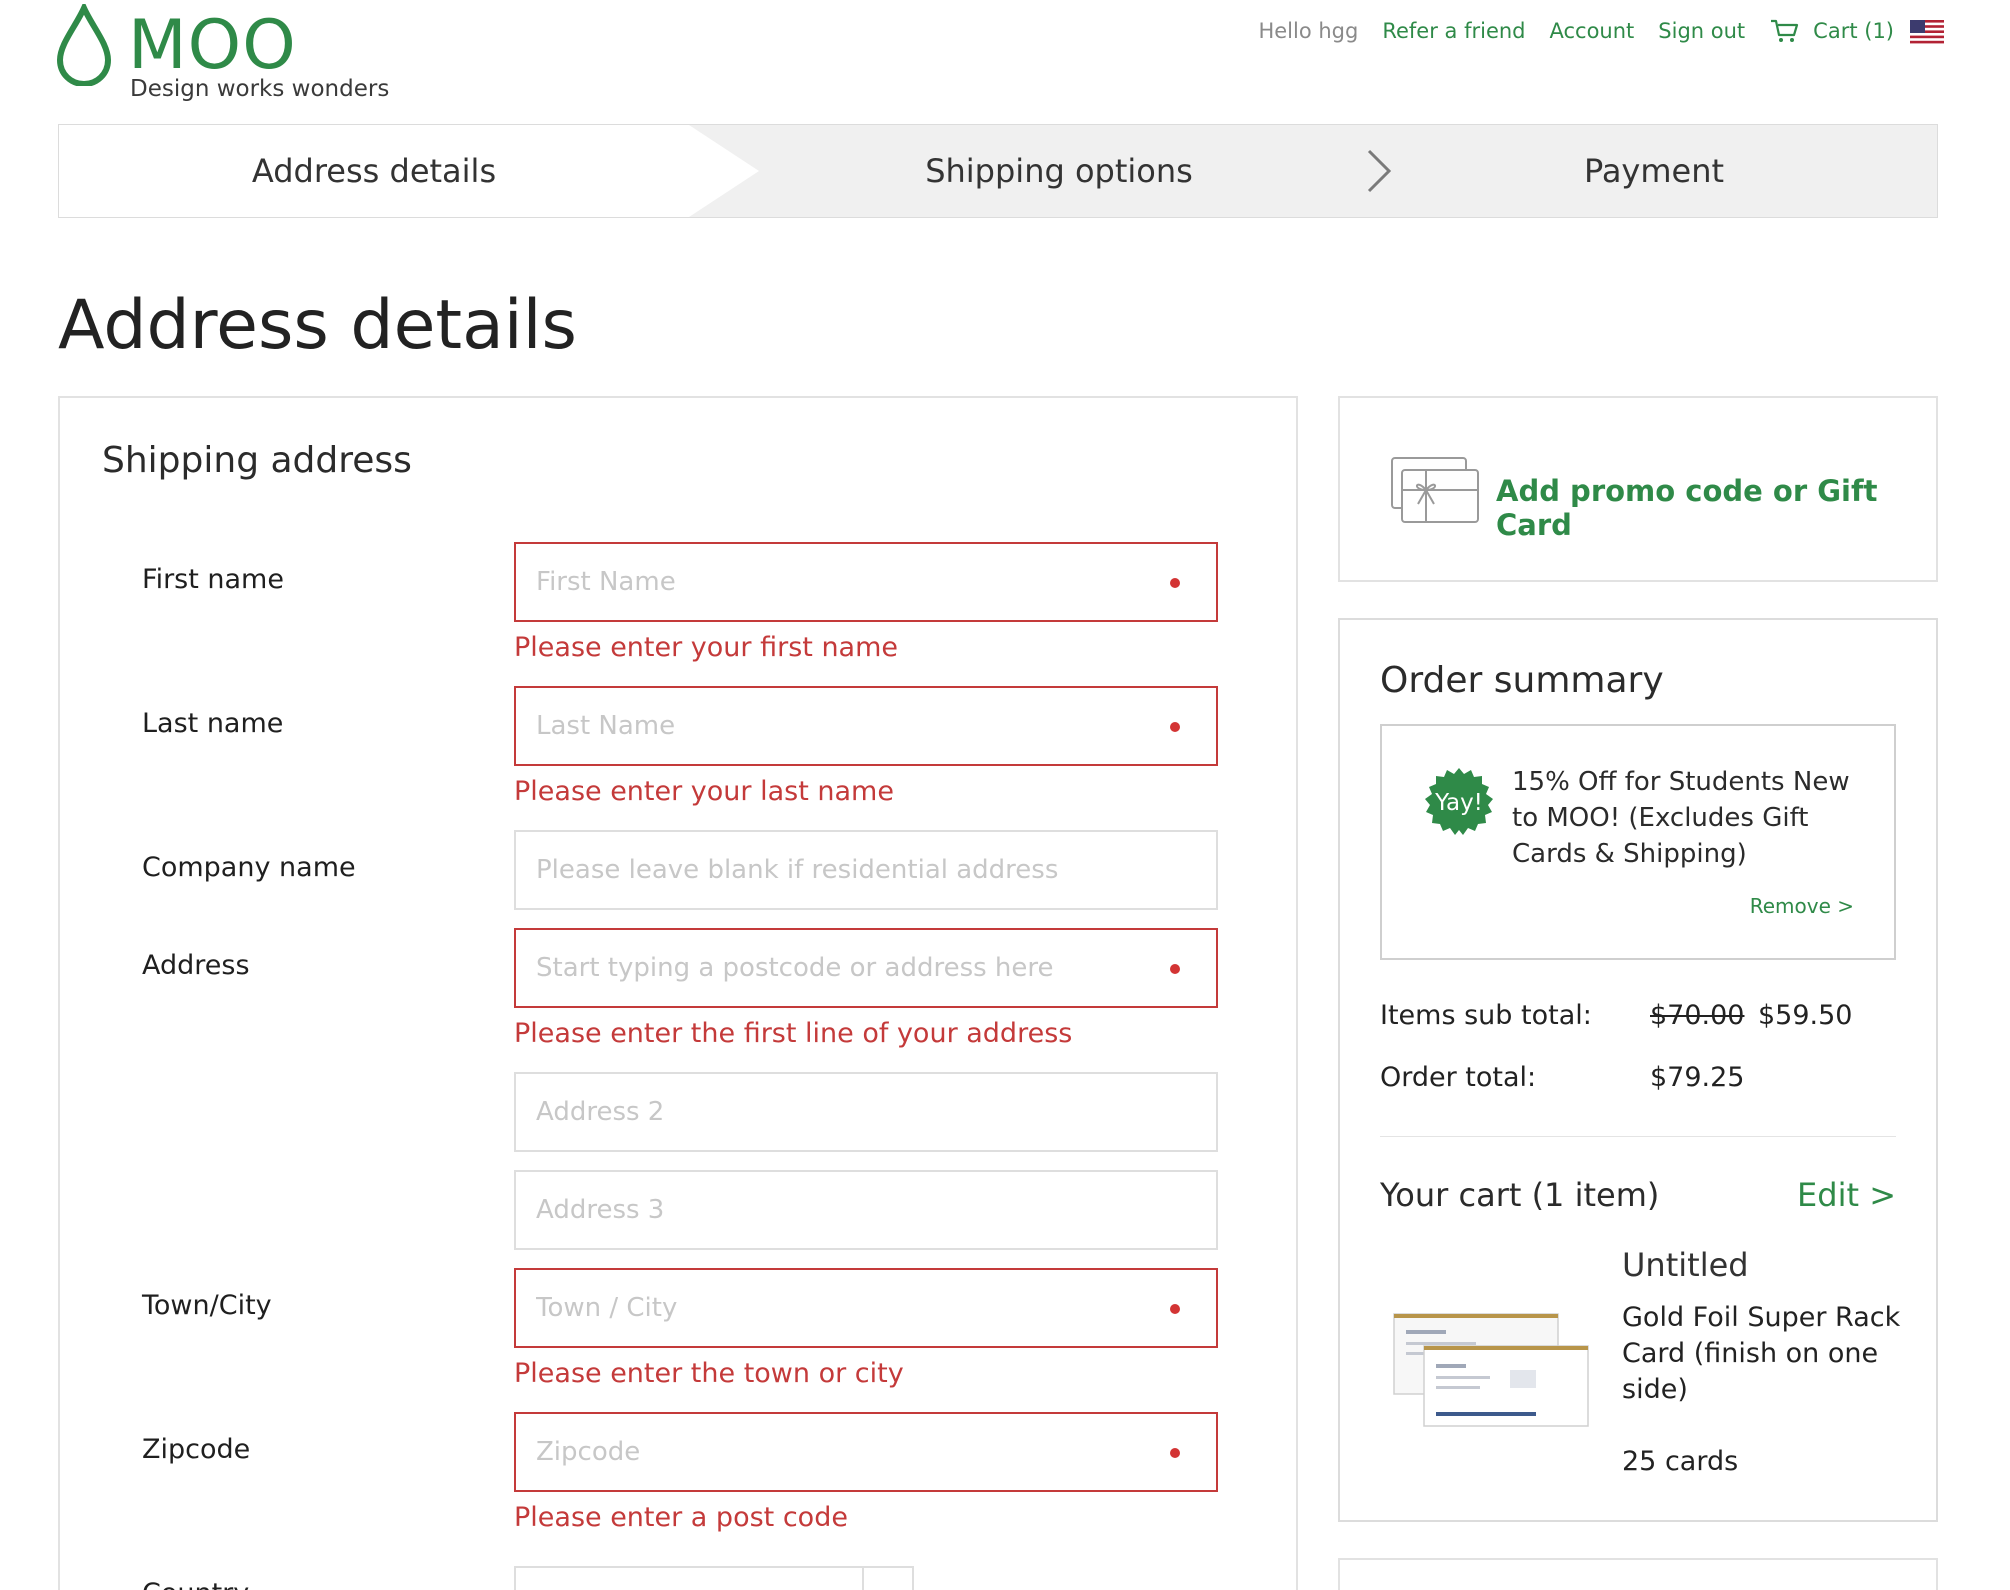  Describe the element at coordinates (1716, 508) in the screenshot. I see `add-promo-code-link: Add promo code or Gift Card` at that location.